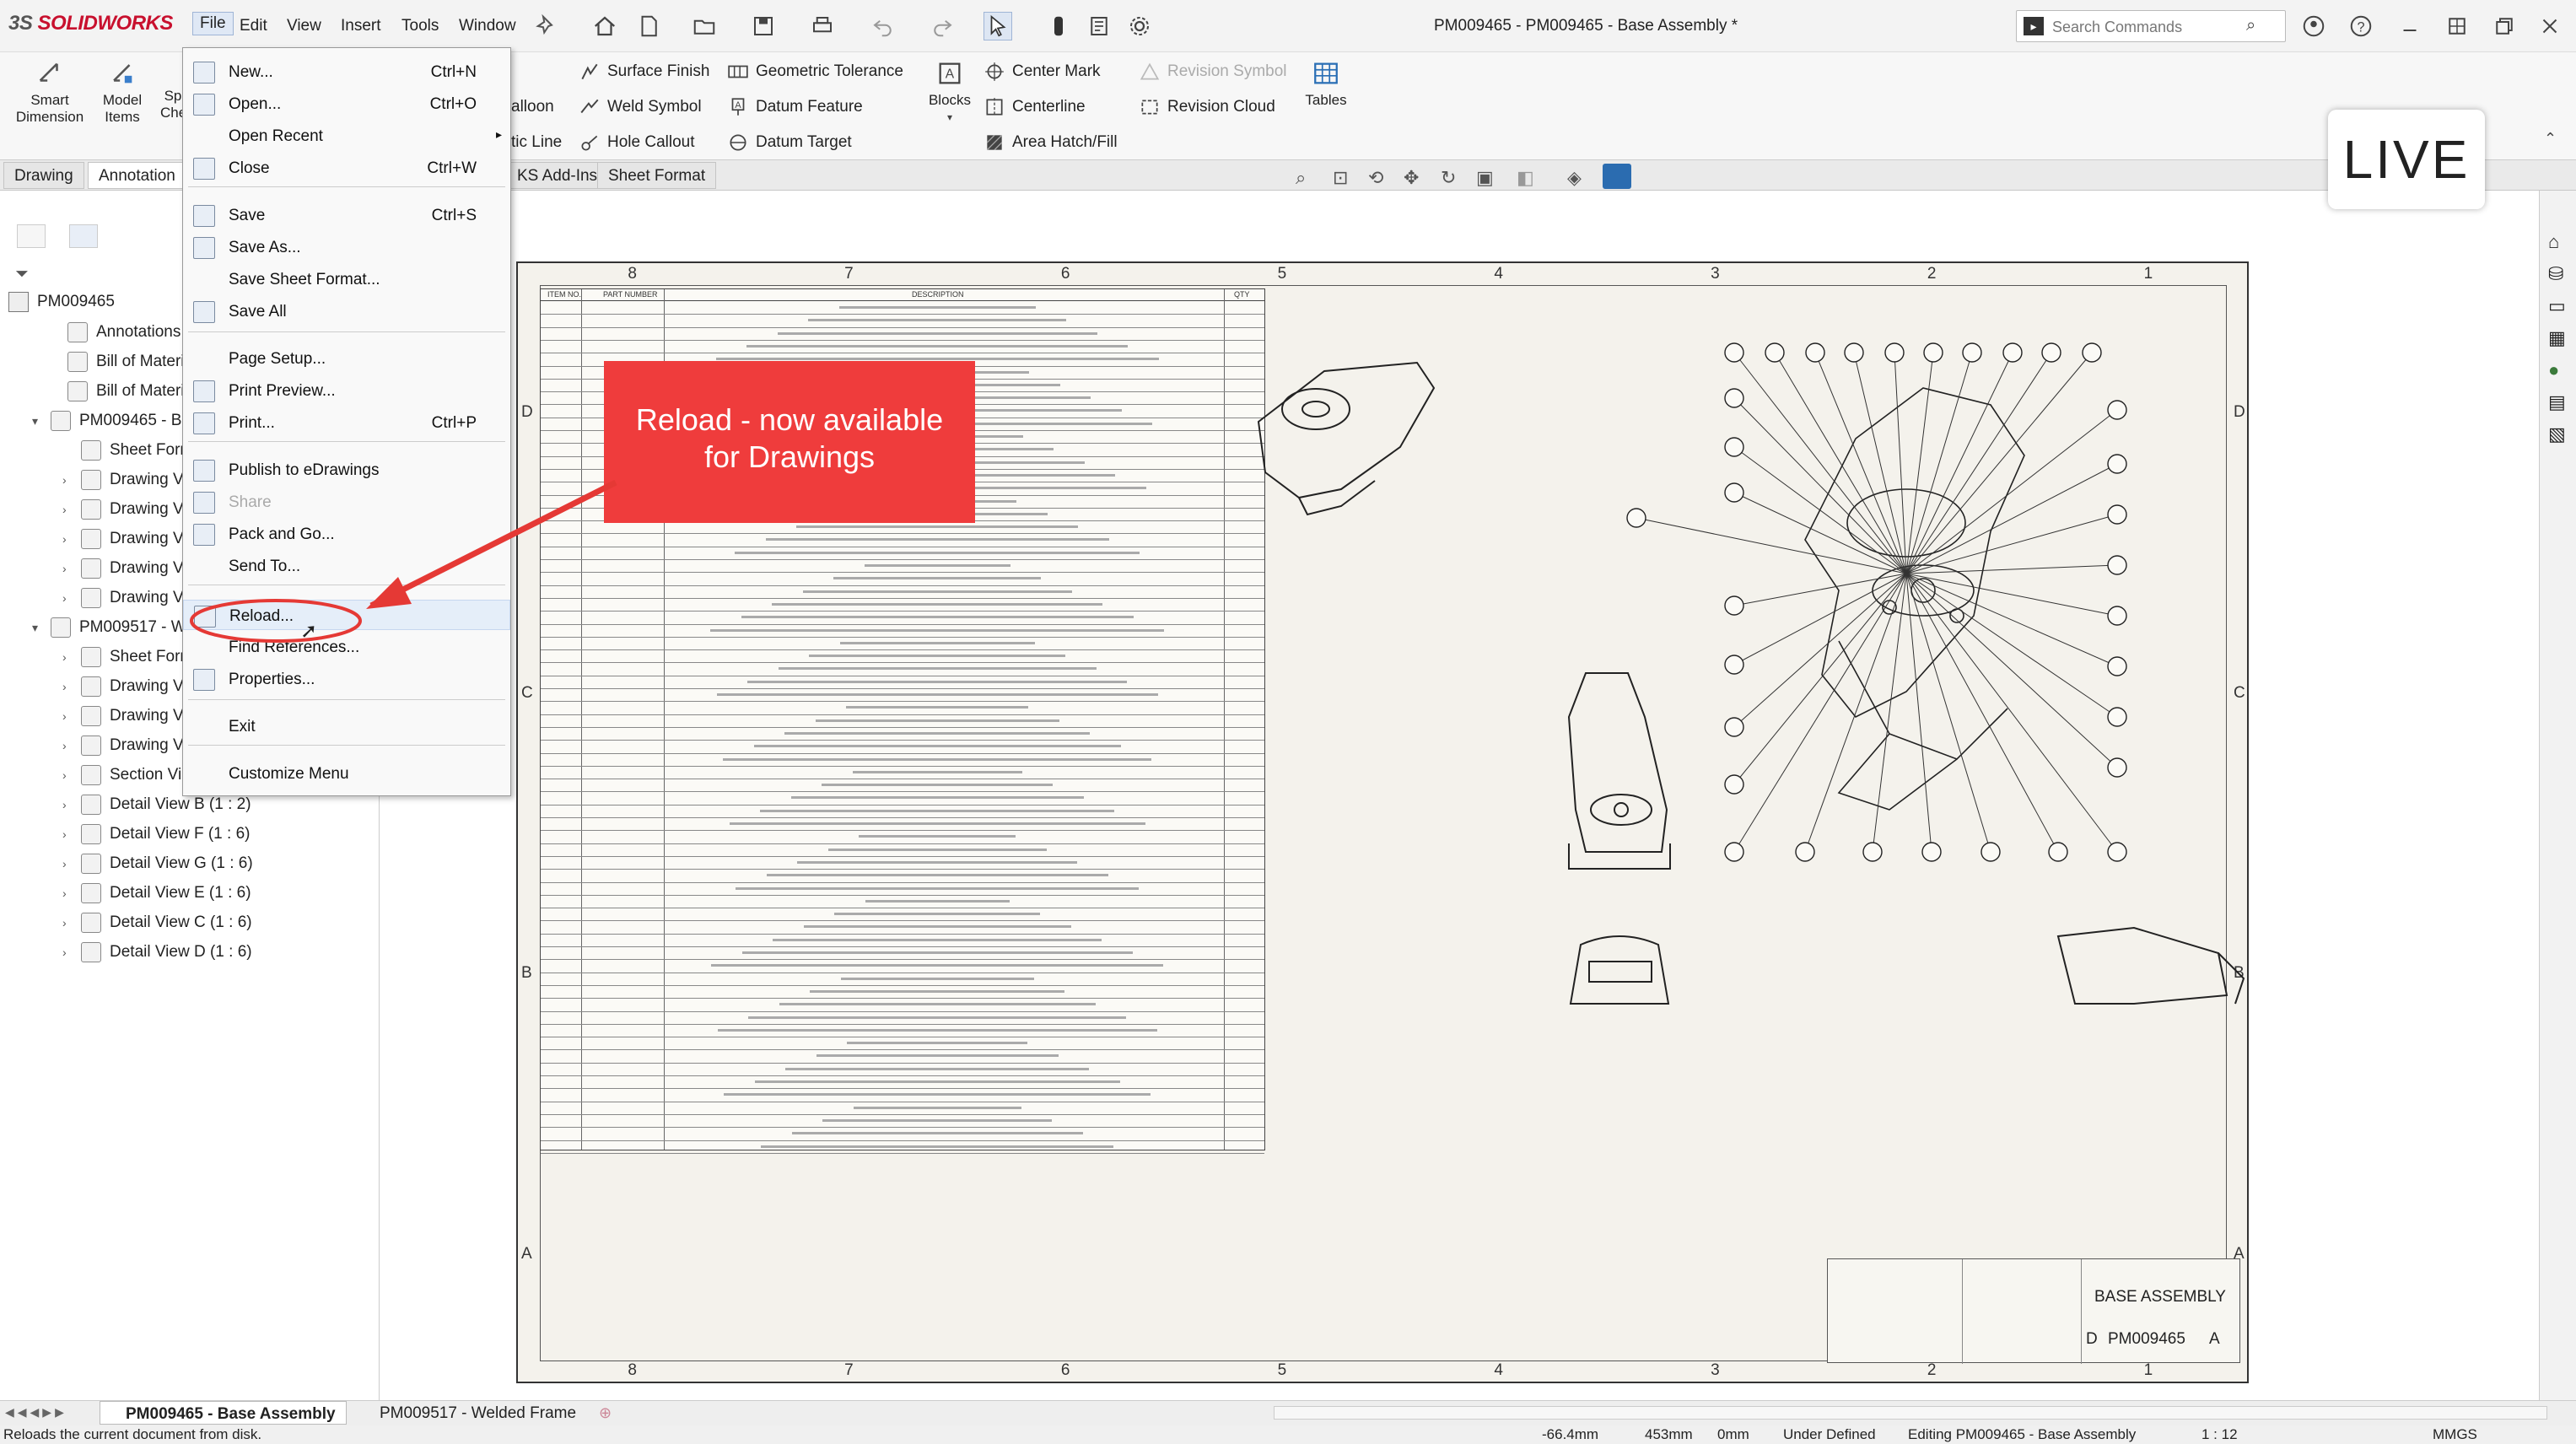 This screenshot has width=2576, height=1444. I want to click on tree-item: Detail View F (1 : 6), so click(165, 834).